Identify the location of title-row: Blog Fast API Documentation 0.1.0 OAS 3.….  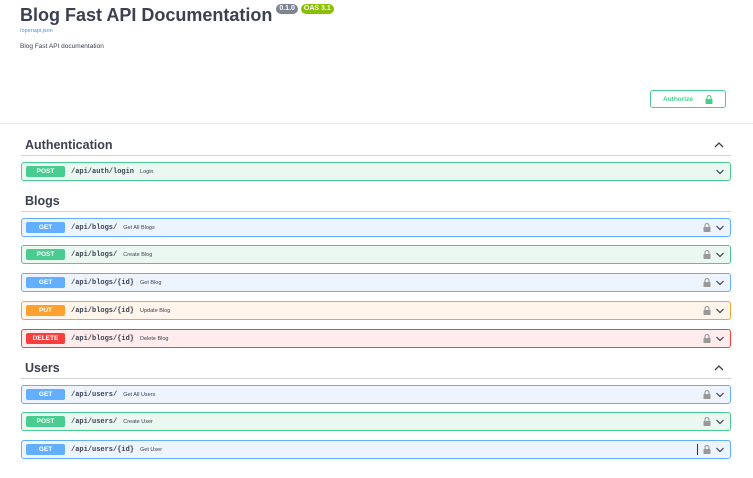
(375, 15).